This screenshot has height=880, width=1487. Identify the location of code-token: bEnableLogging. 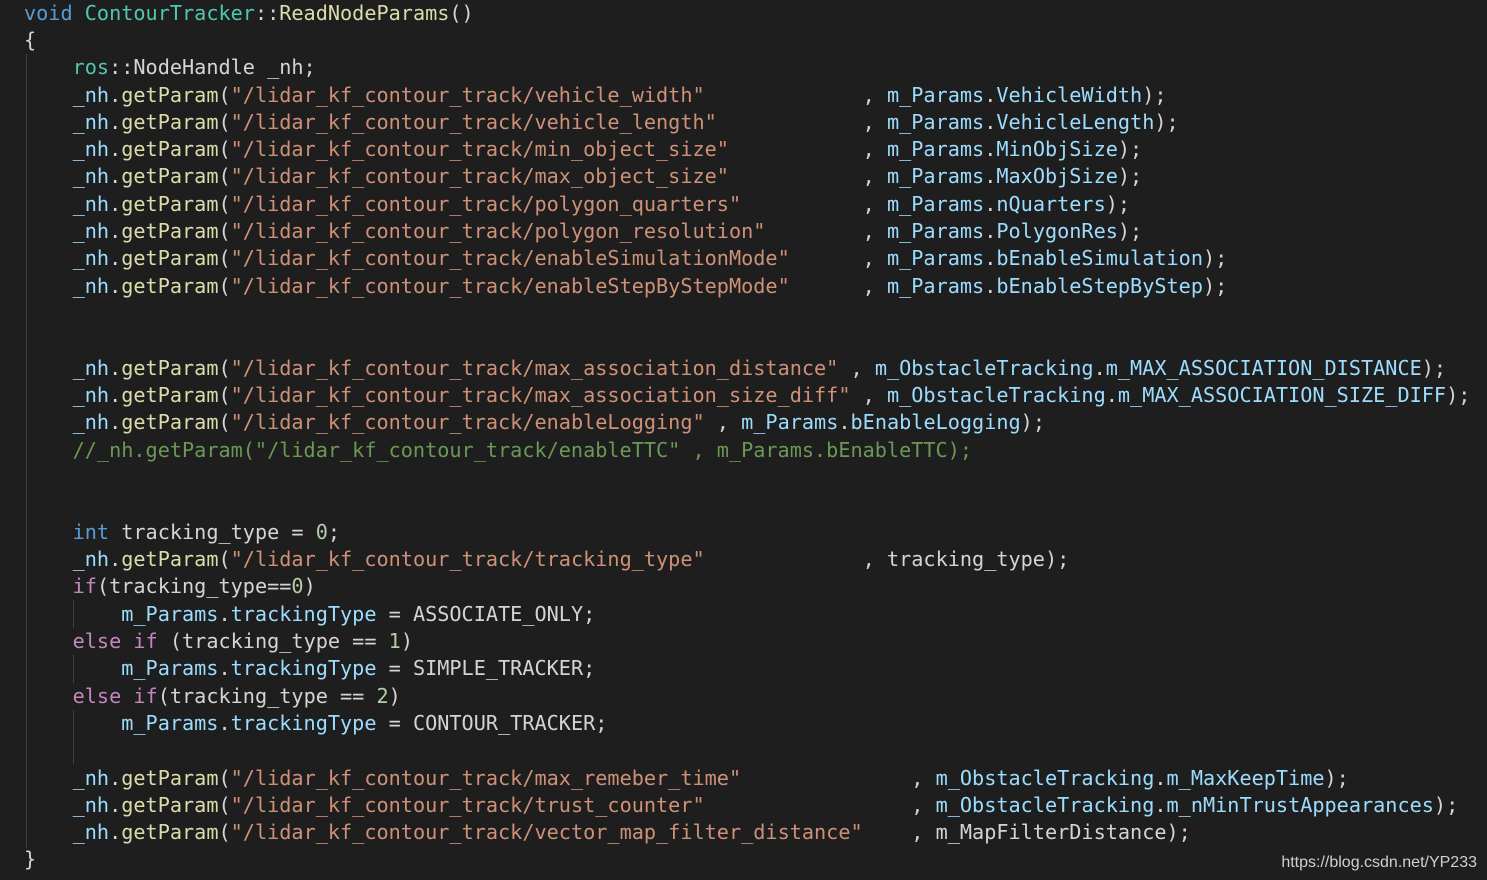
(935, 422).